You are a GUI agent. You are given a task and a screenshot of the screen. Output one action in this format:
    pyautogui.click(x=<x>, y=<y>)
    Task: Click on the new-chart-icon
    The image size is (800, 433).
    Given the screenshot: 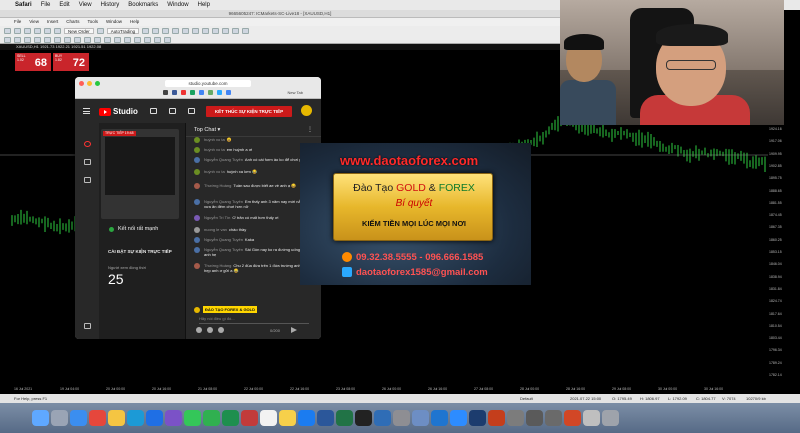 What is the action you would take?
    pyautogui.click(x=7, y=30)
    